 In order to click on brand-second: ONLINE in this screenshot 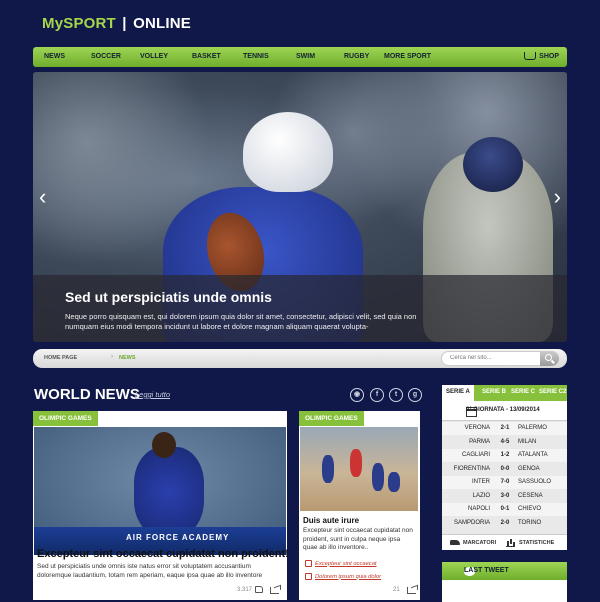, I will do `click(162, 23)`.